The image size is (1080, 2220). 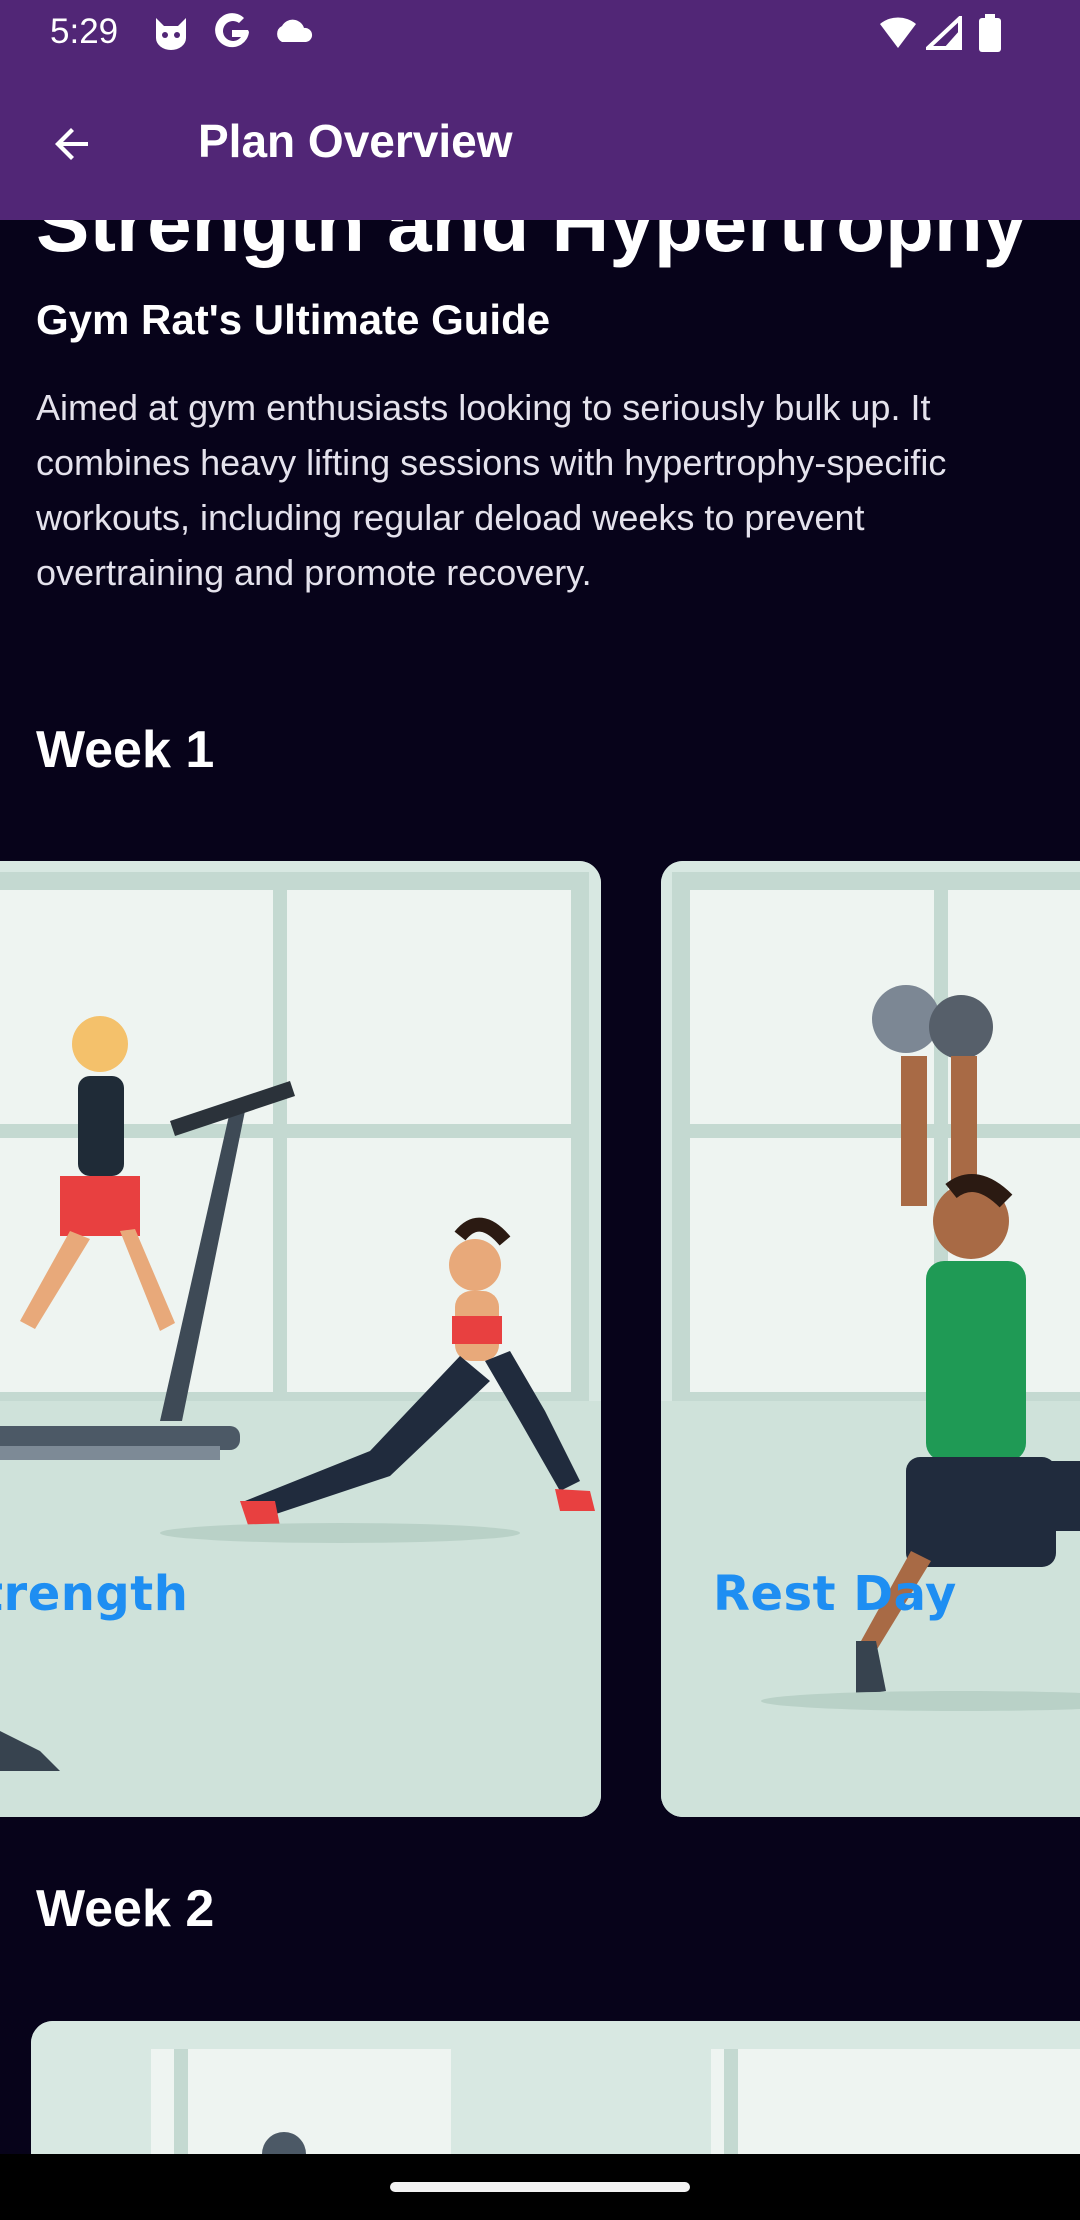 What do you see at coordinates (540, 143) in the screenshot?
I see `app-bar: Plan Overview` at bounding box center [540, 143].